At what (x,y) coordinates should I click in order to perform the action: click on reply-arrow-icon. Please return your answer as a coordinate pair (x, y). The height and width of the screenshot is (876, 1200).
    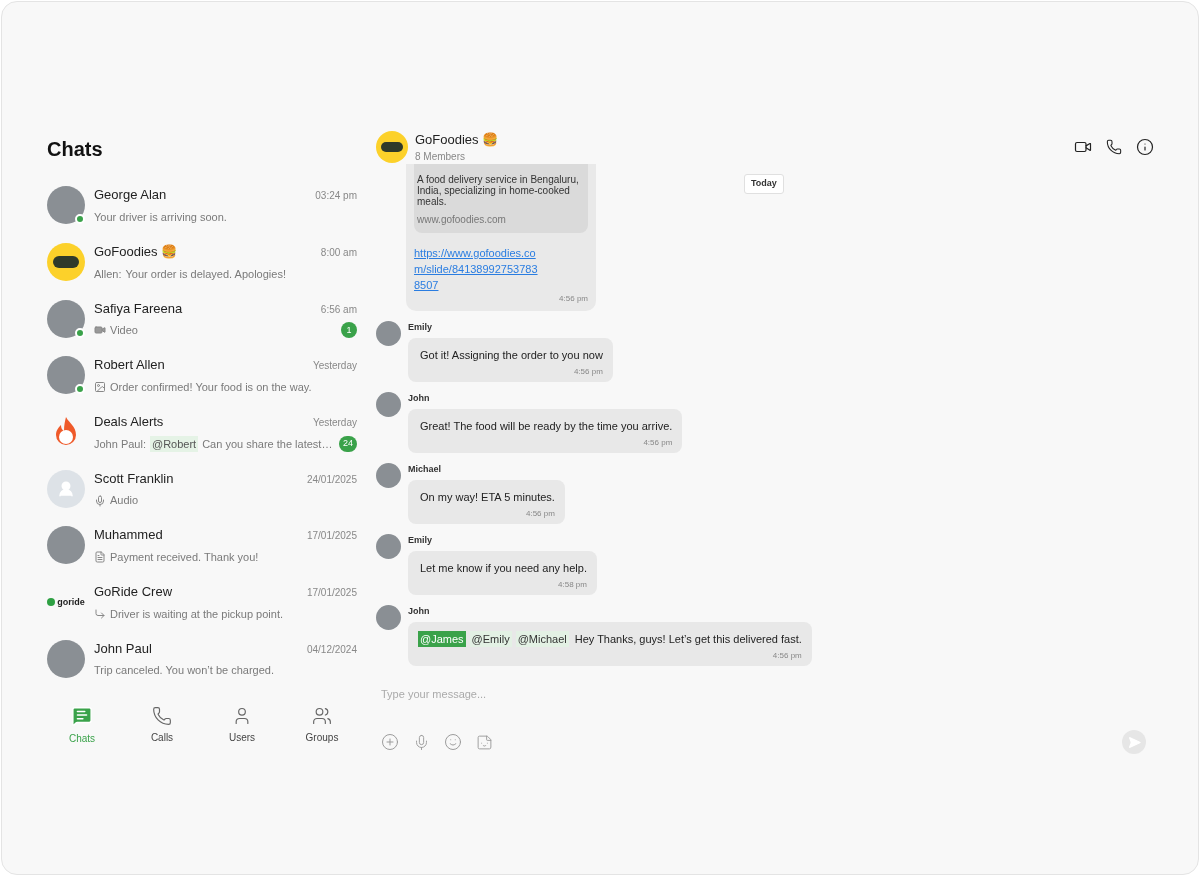
    Looking at the image, I should click on (100, 613).